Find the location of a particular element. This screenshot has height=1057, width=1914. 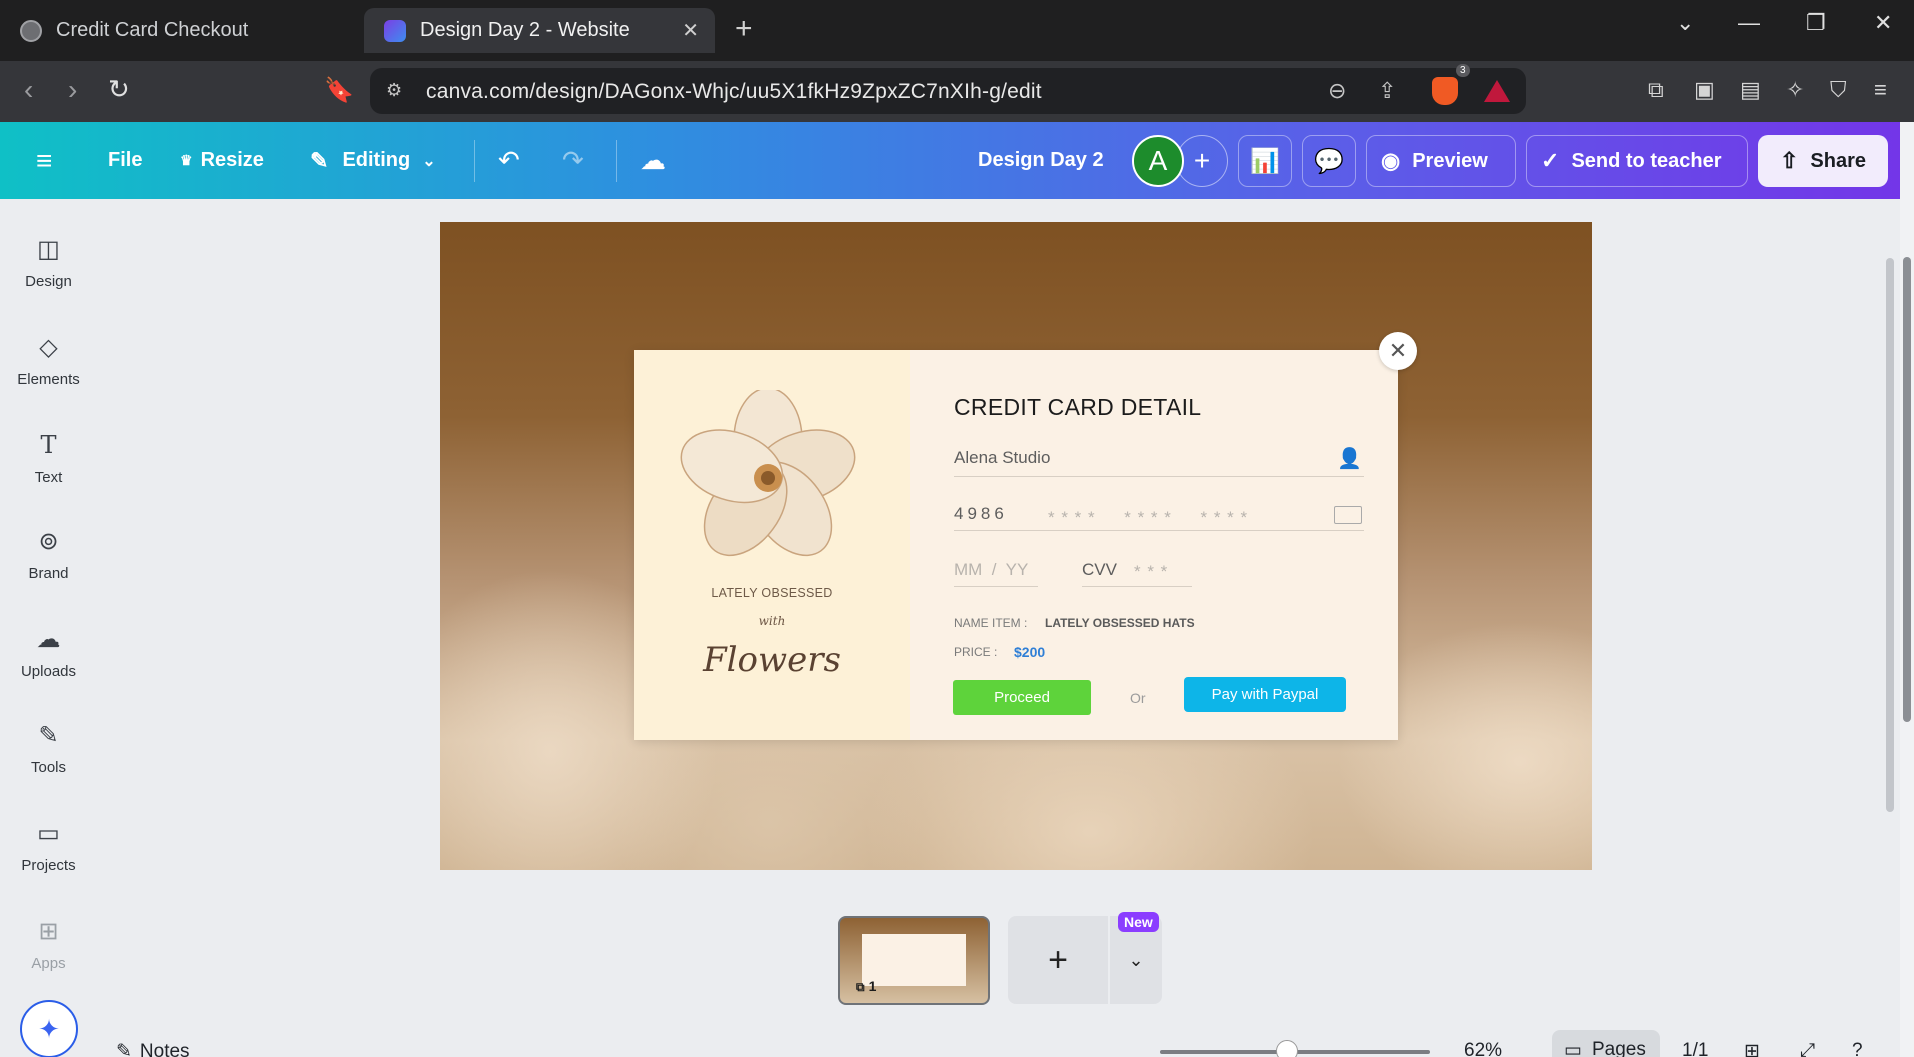

main-menu-icon: ≡ is located at coordinates (44, 160).